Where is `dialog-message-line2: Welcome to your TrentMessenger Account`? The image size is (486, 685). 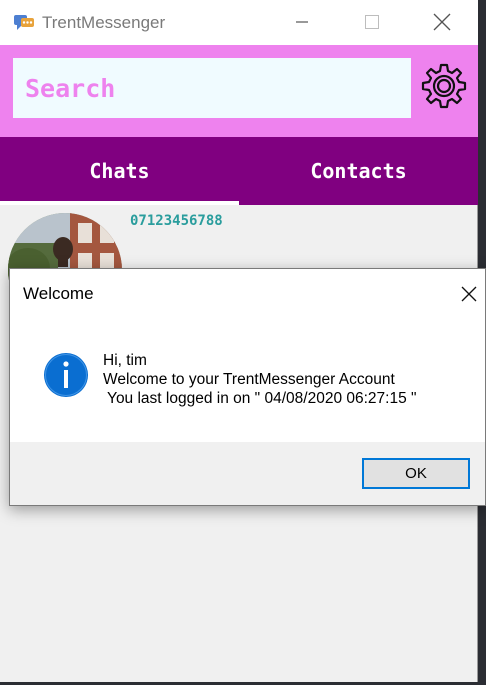
dialog-message-line2: Welcome to your TrentMessenger Account is located at coordinates (249, 379).